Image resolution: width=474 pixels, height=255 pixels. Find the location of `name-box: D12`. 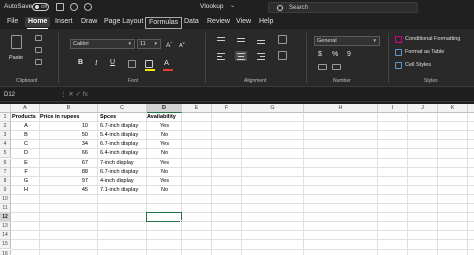

name-box: D12 is located at coordinates (27, 95).